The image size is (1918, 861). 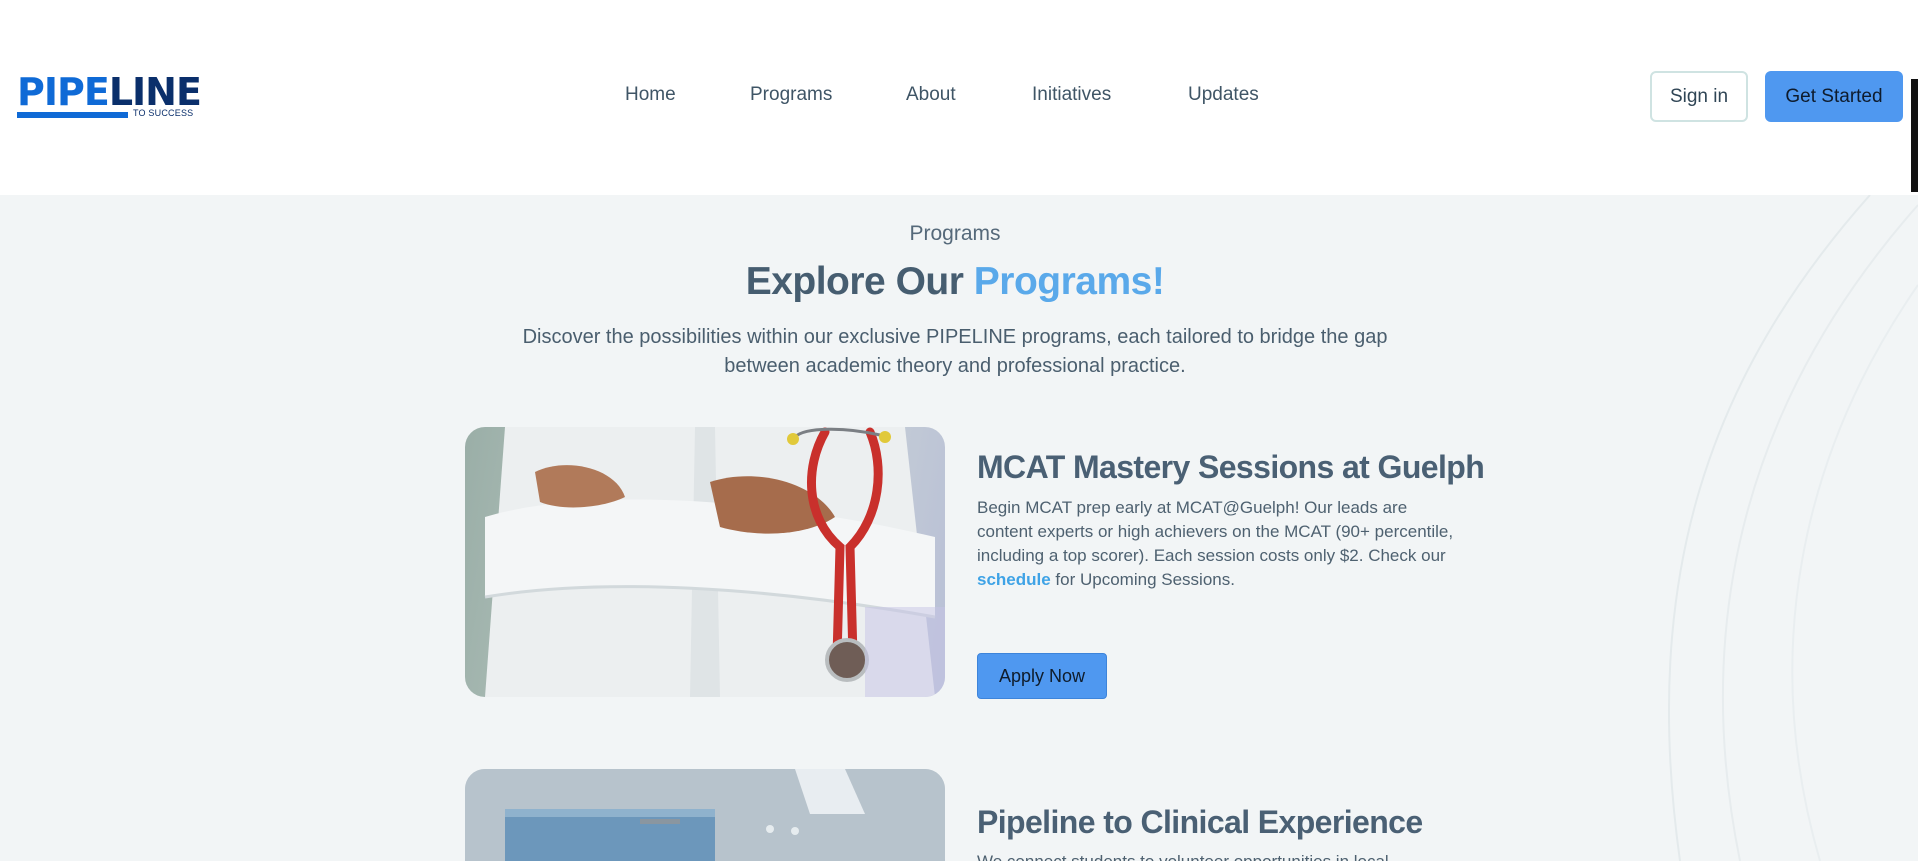 I want to click on schedule-link: schedule, so click(x=1014, y=579).